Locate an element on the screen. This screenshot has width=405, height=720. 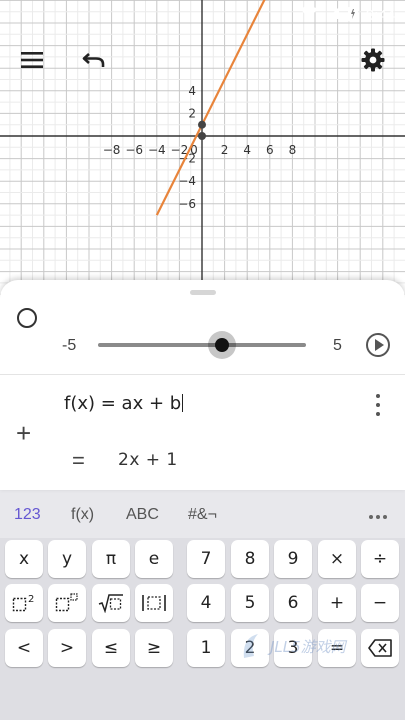
x-tick-label: 8 is located at coordinates (293, 150).